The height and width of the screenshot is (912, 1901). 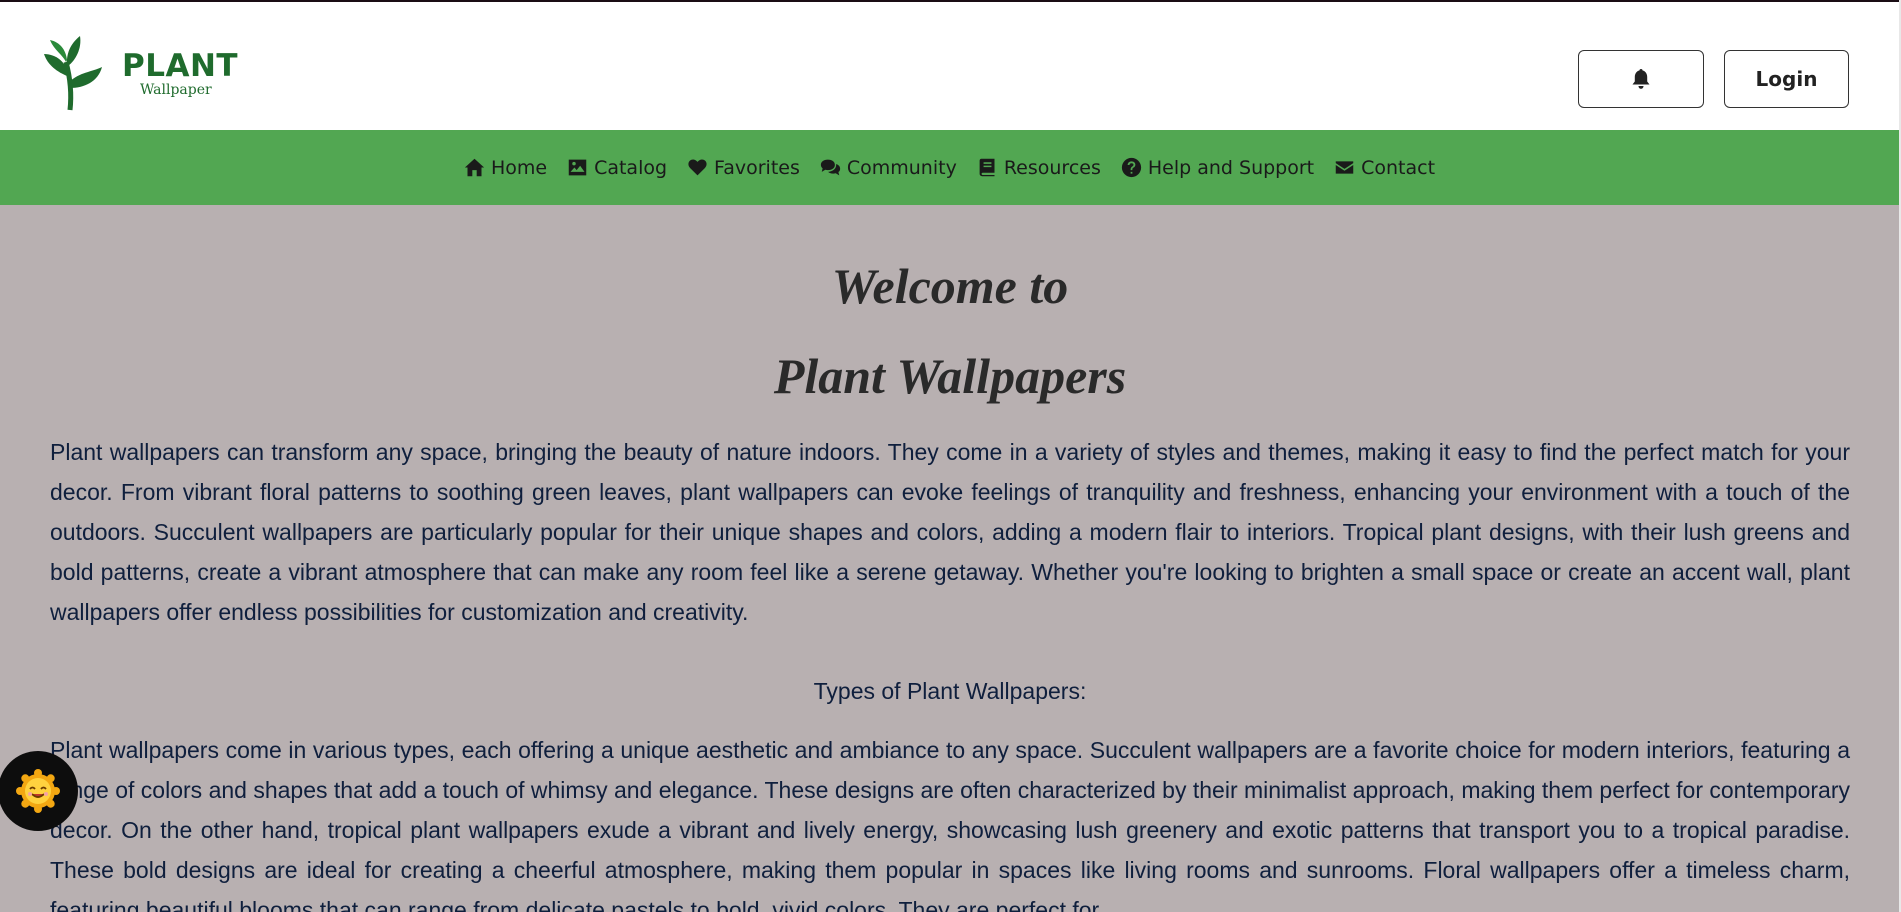 I want to click on login-button: Login, so click(x=1786, y=79).